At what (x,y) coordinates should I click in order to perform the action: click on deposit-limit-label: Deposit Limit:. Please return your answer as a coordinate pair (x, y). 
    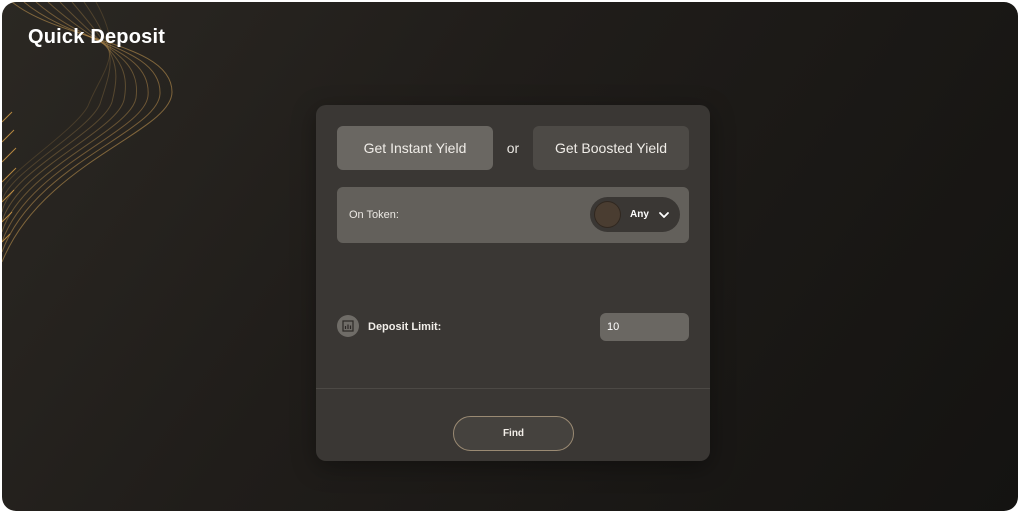
    Looking at the image, I should click on (405, 327).